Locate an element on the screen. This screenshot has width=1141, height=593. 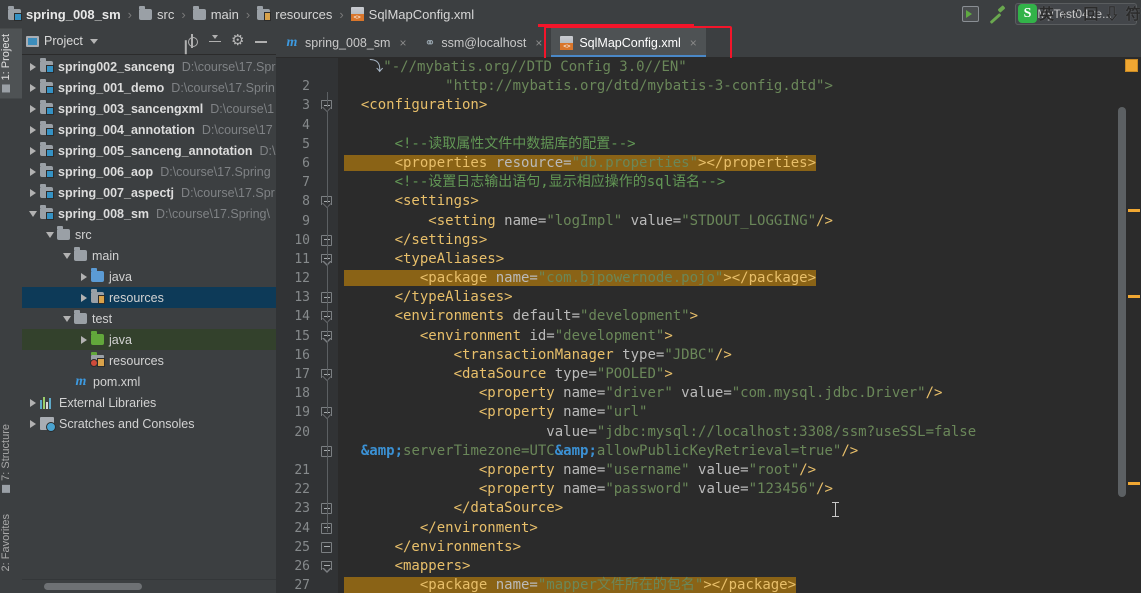
editor-tab-ssm-localhost: ⚭ ssm@localhost × is located at coordinates (483, 42).